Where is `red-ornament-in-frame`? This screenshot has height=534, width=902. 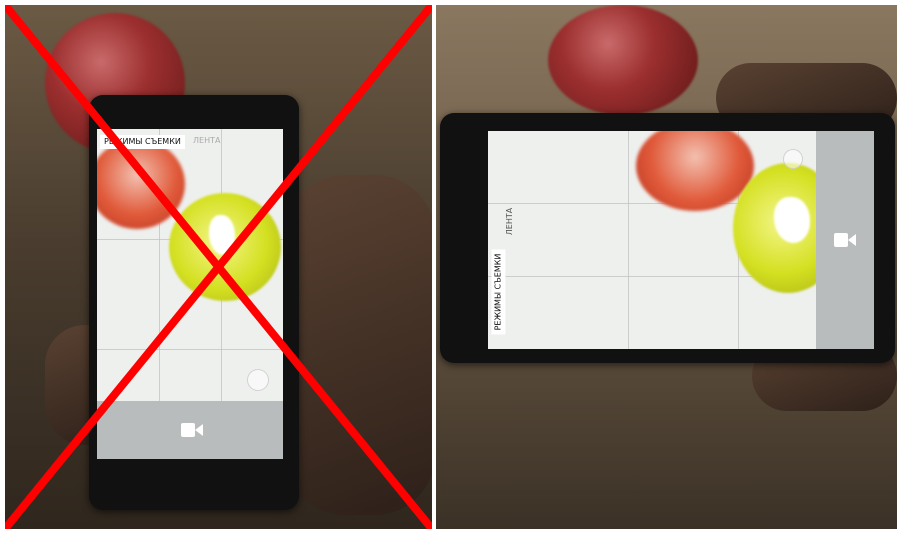 red-ornament-in-frame is located at coordinates (695, 171).